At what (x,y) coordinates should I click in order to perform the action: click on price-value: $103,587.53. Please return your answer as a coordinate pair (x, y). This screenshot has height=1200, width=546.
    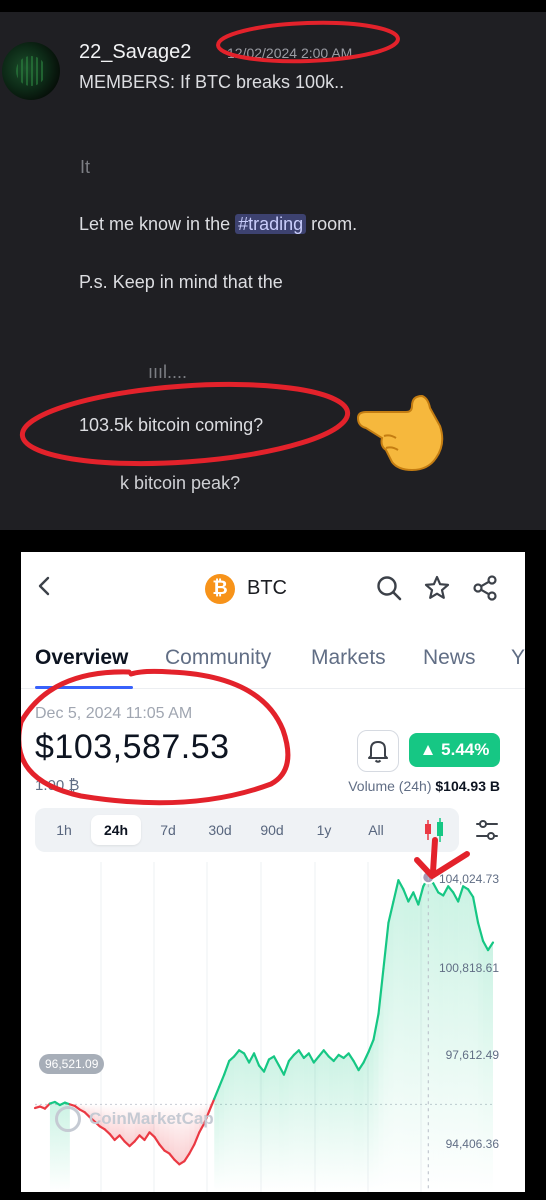
    Looking at the image, I should click on (132, 747).